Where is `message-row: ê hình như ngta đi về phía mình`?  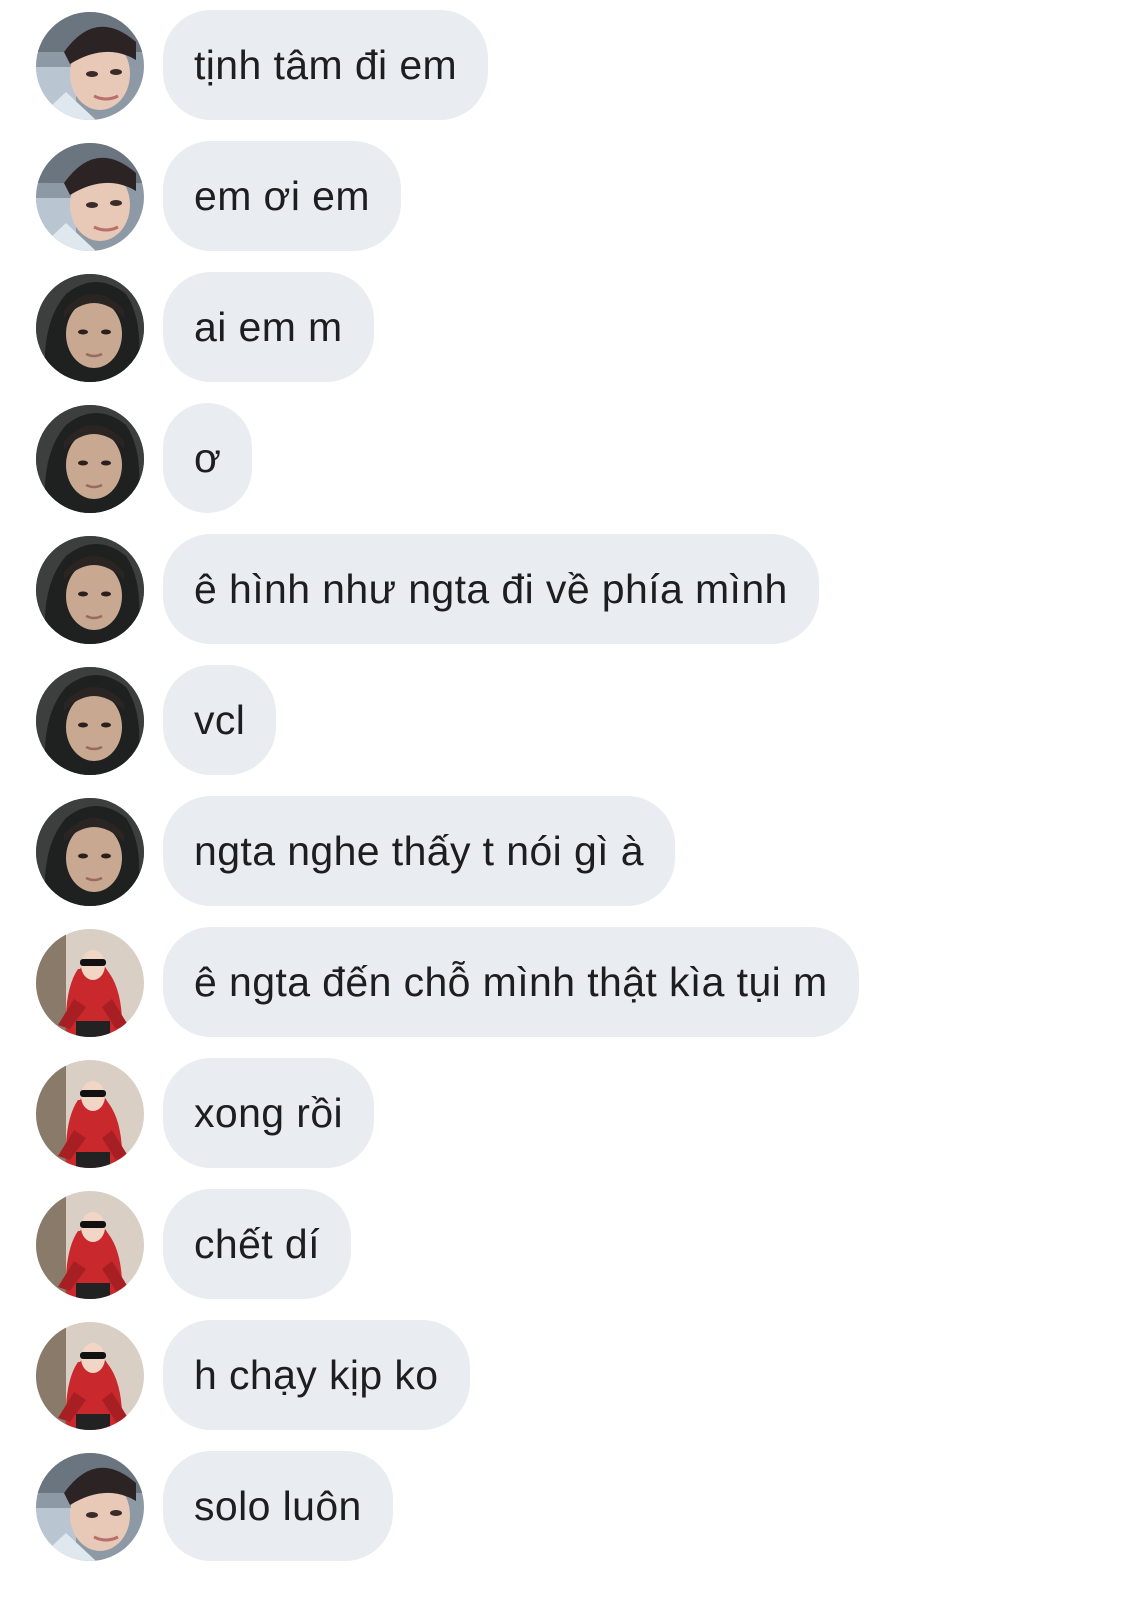 message-row: ê hình như ngta đi về phía mình is located at coordinates (566, 589).